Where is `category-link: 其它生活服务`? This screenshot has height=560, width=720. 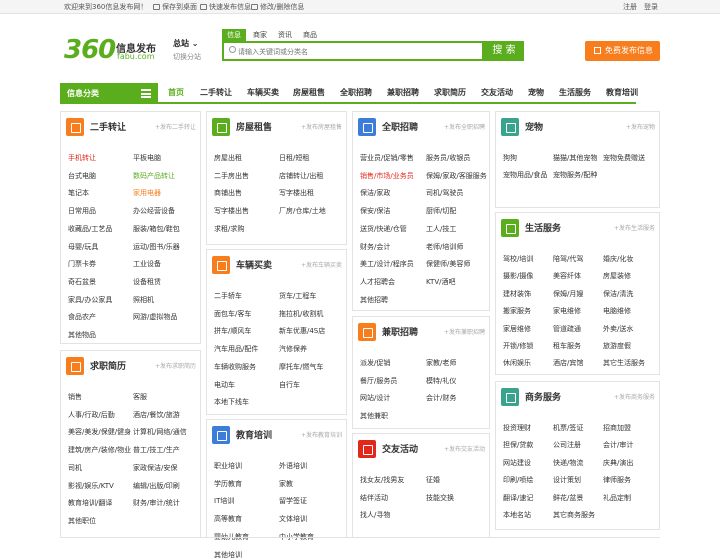 category-link: 其它生活服务 is located at coordinates (624, 363).